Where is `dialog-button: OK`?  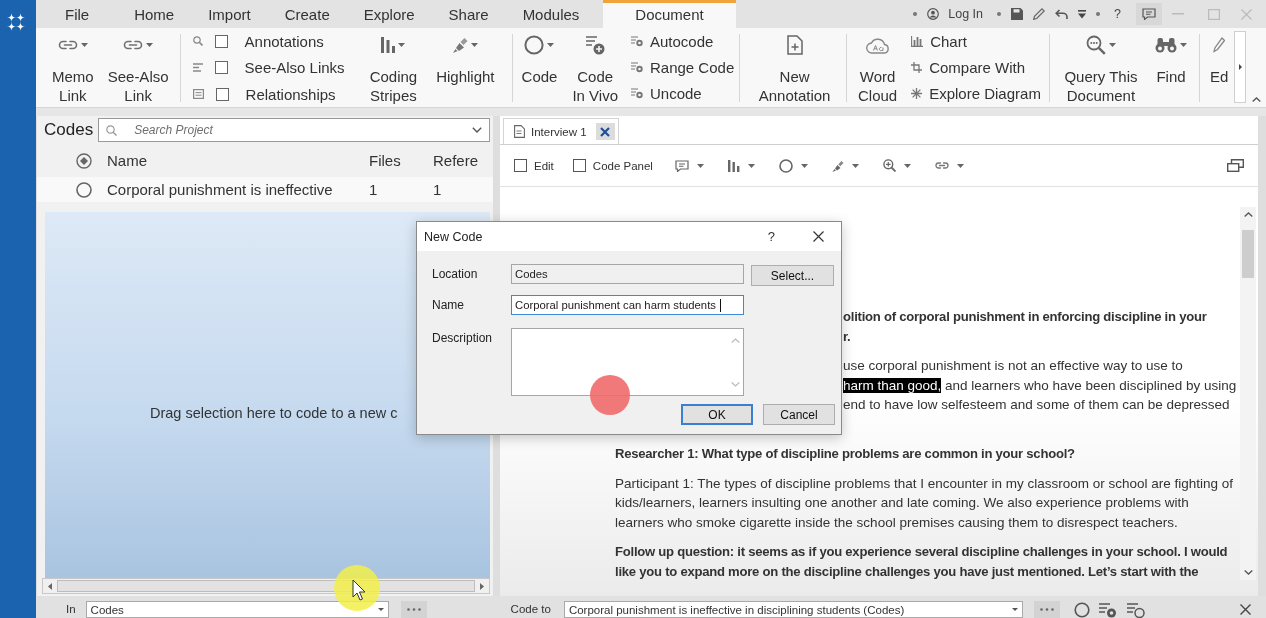
dialog-button: OK is located at coordinates (717, 414).